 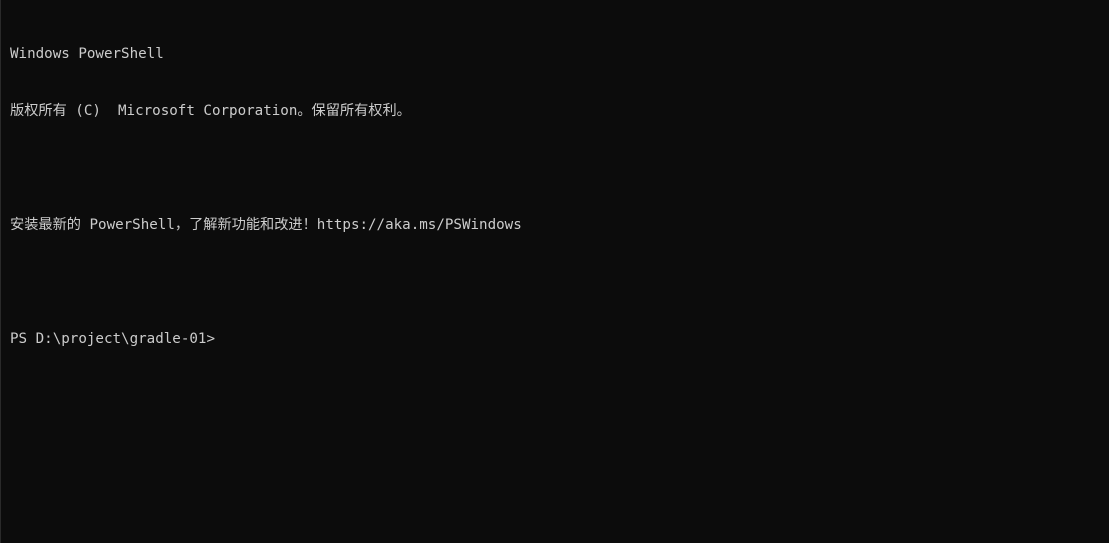 I want to click on command-prompt: PS D:\project\gradle-01>, so click(x=112, y=339).